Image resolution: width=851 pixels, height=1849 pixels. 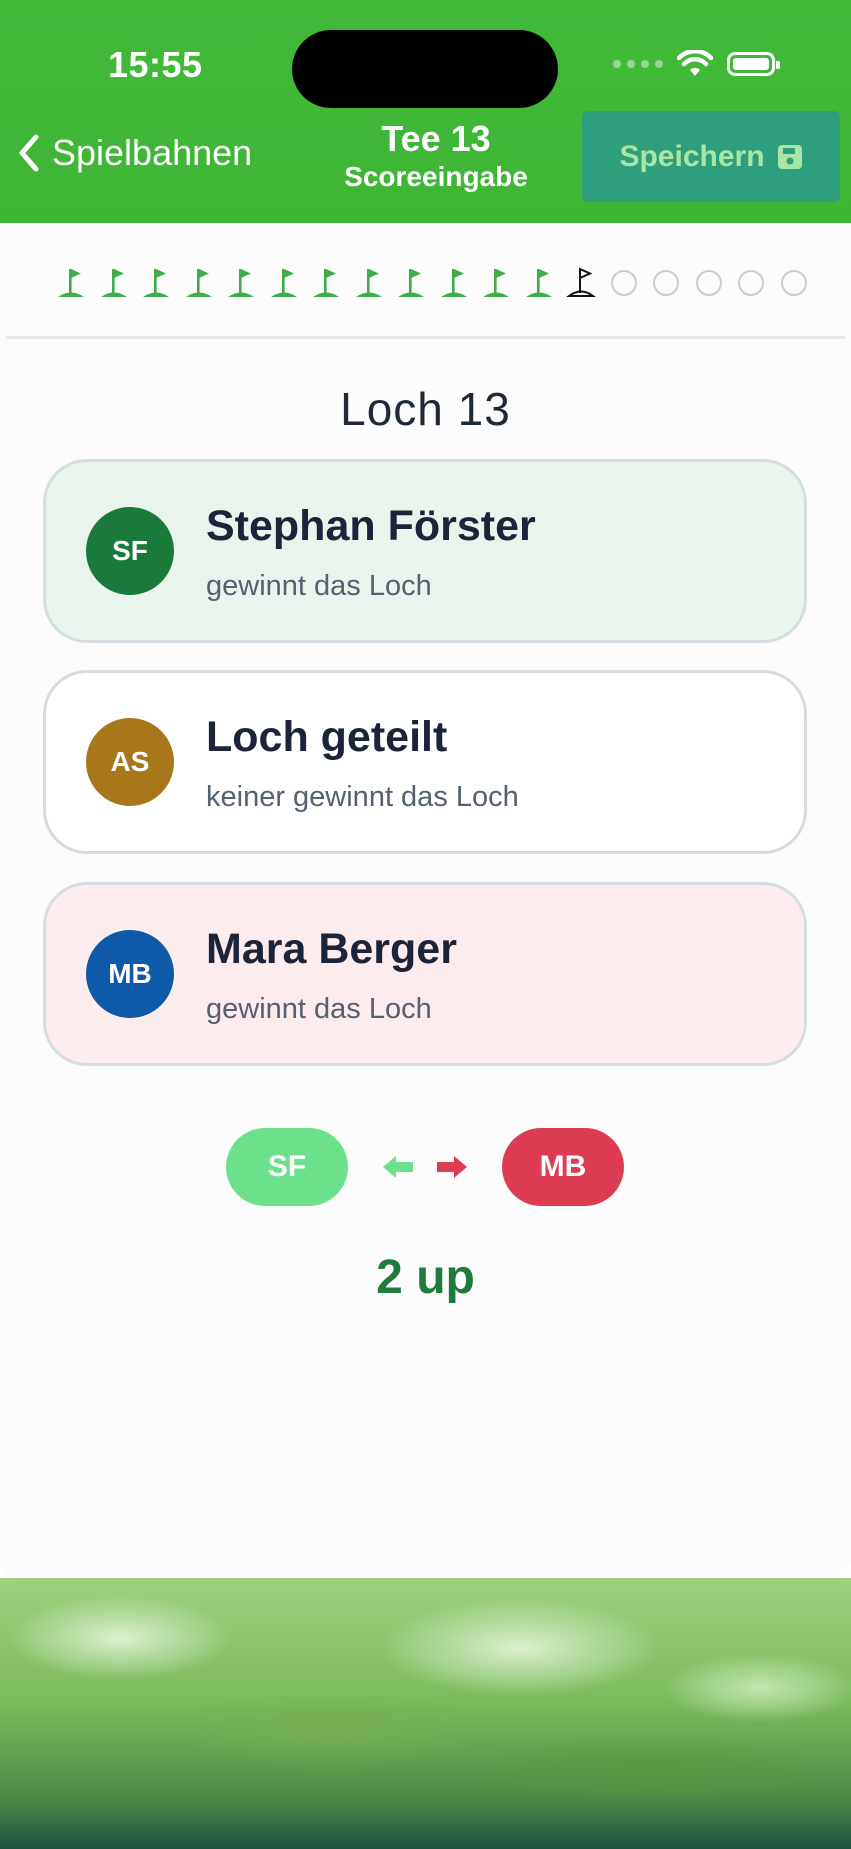 What do you see at coordinates (130, 974) in the screenshot?
I see `avatar: MB` at bounding box center [130, 974].